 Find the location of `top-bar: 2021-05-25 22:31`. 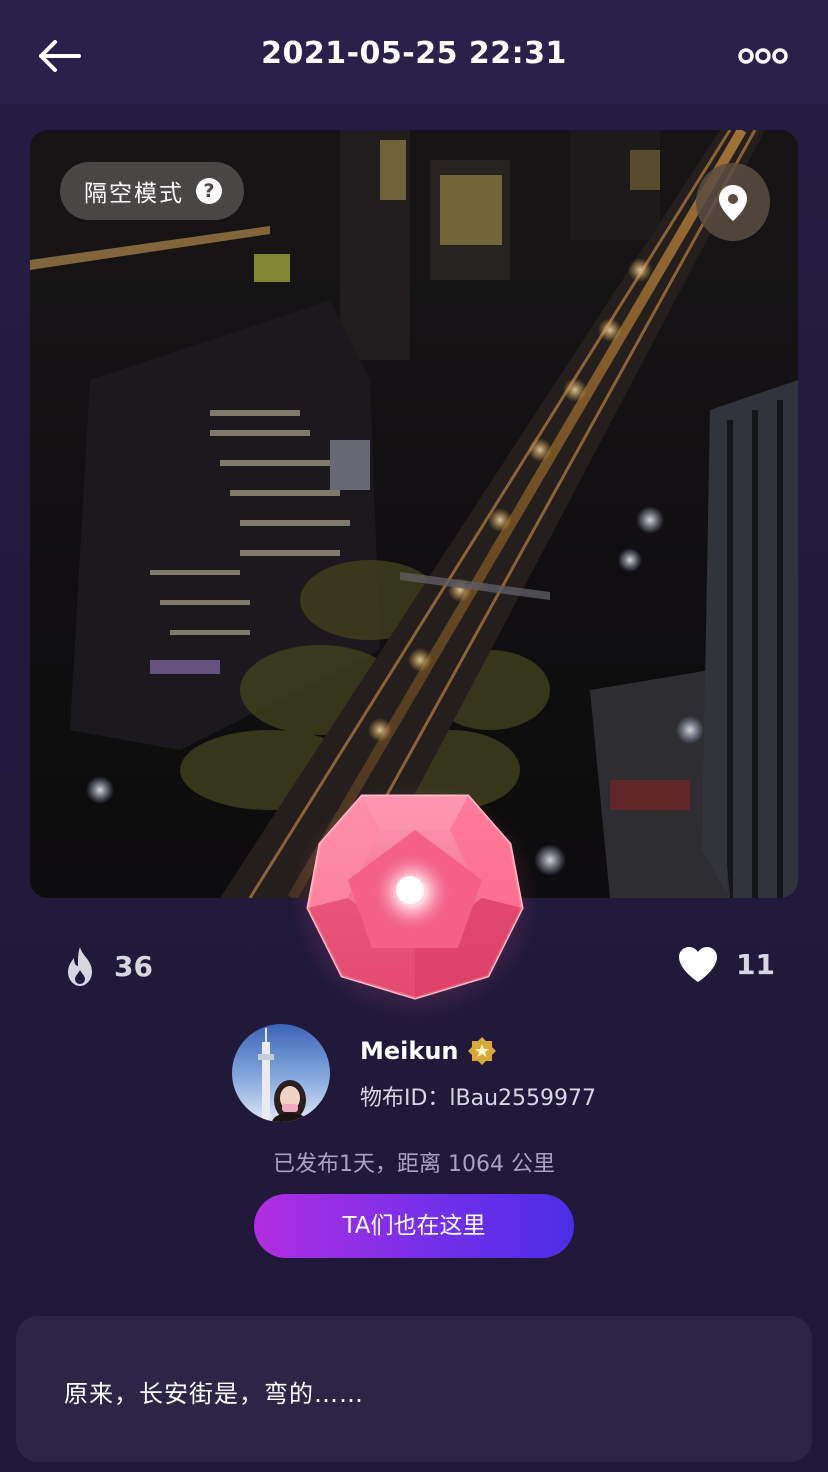

top-bar: 2021-05-25 22:31 is located at coordinates (414, 52).